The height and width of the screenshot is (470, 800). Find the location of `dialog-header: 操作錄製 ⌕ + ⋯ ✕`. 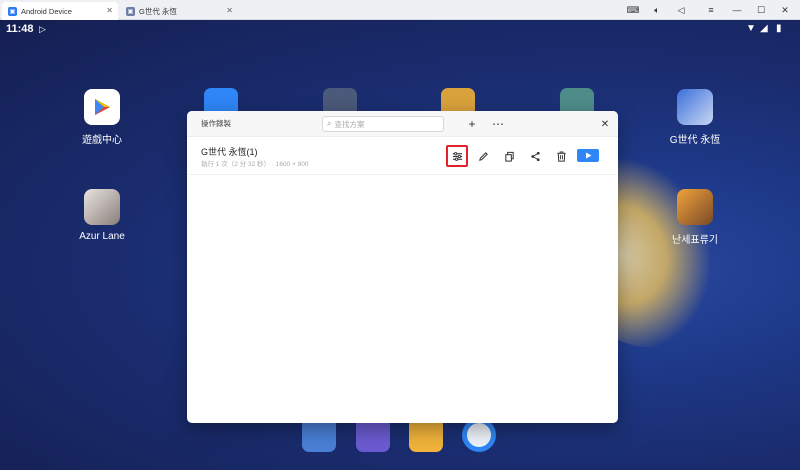

dialog-header: 操作錄製 ⌕ + ⋯ ✕ is located at coordinates (402, 124).